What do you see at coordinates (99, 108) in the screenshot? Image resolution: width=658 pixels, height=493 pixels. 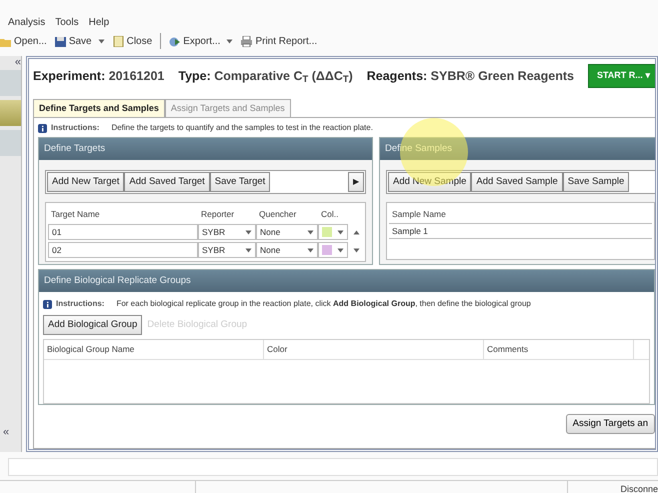 I see `tab: Define Targets and Samples` at bounding box center [99, 108].